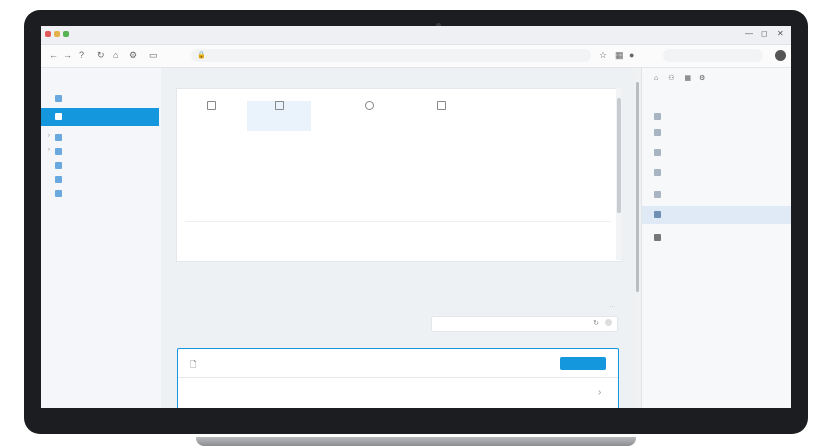 The width and height of the screenshot is (832, 448). What do you see at coordinates (524, 324) in the screenshot?
I see `section2-input: ↻` at bounding box center [524, 324].